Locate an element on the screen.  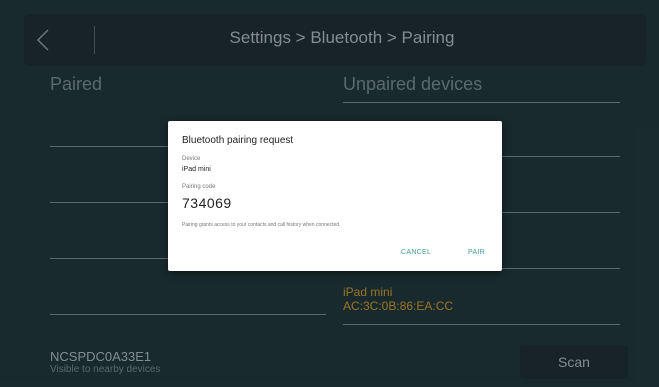
device-label: Device is located at coordinates (191, 159).